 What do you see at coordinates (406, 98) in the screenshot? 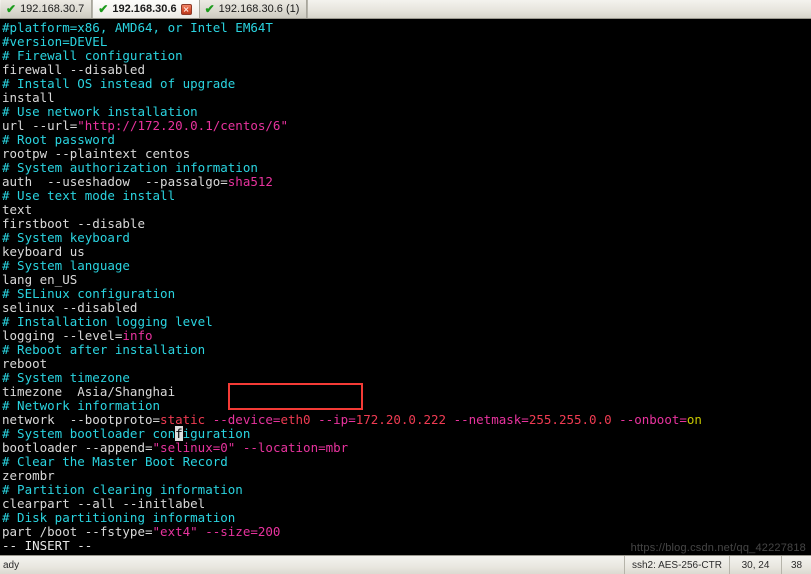
I see `terminal-line: install` at bounding box center [406, 98].